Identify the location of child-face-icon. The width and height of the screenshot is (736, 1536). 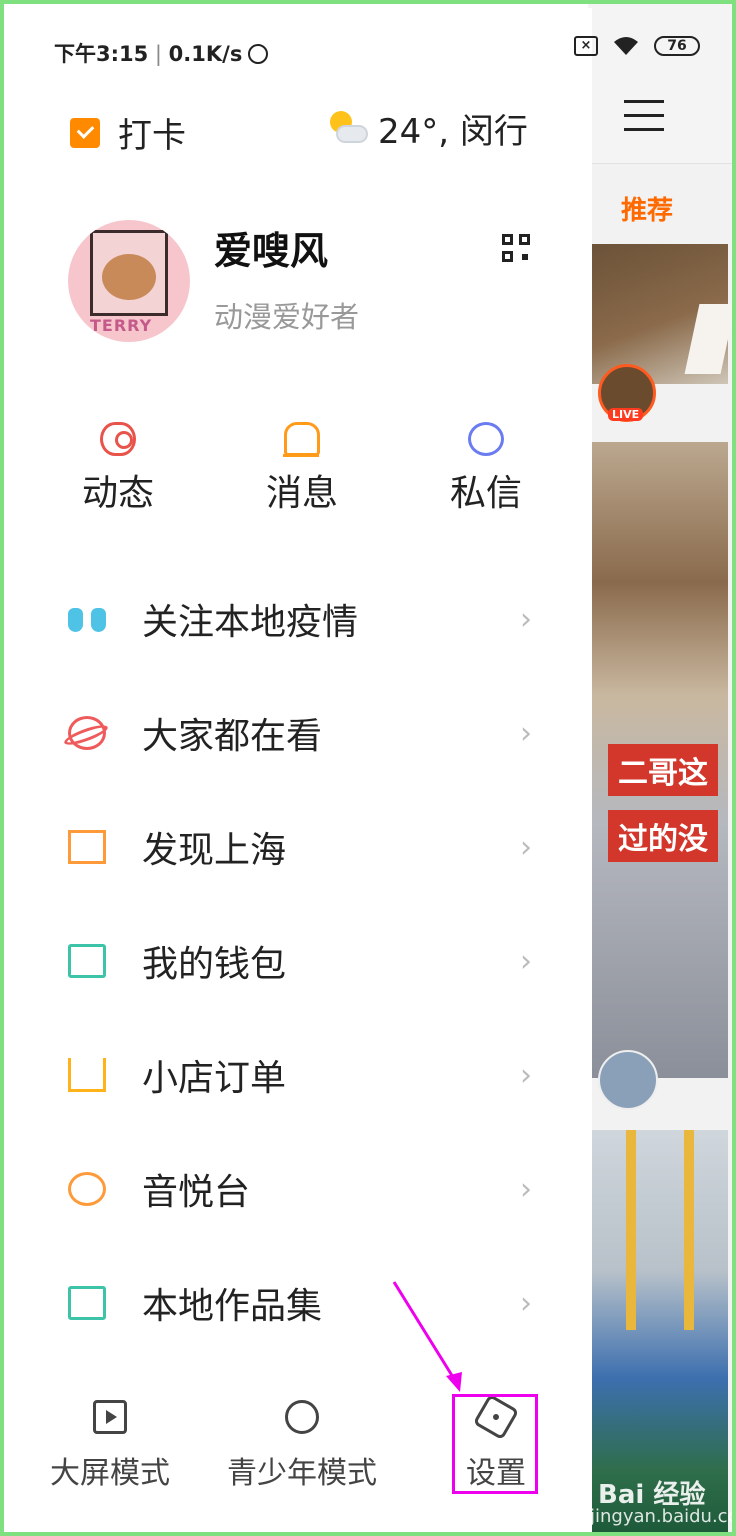
(302, 1417).